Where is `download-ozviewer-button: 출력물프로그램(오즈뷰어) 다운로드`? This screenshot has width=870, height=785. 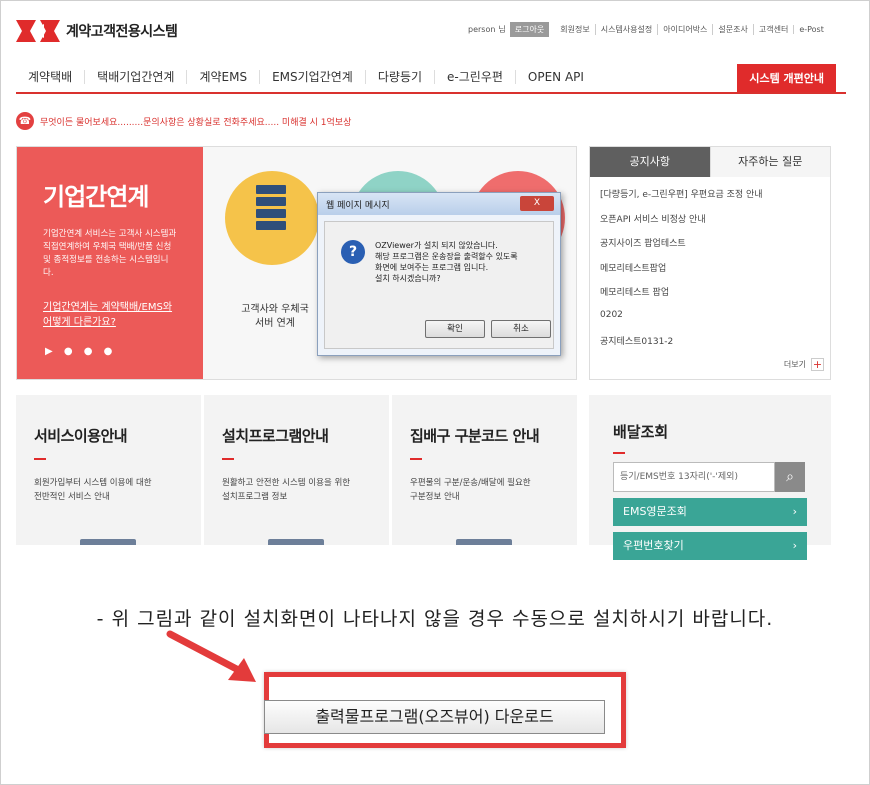 download-ozviewer-button: 출력물프로그램(오즈뷰어) 다운로드 is located at coordinates (434, 717).